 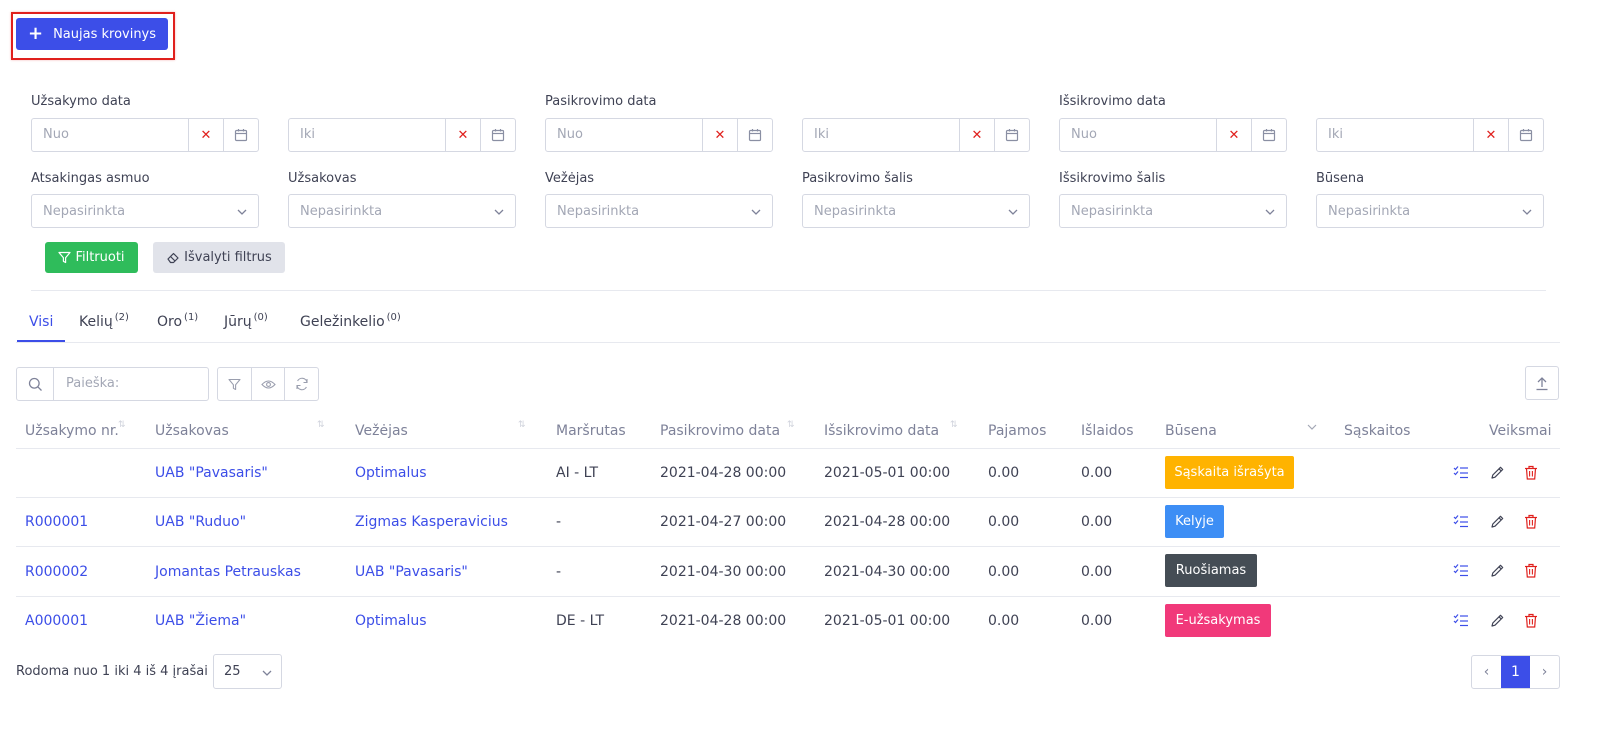 I want to click on status-select: Nepasirinkta, so click(x=1430, y=211).